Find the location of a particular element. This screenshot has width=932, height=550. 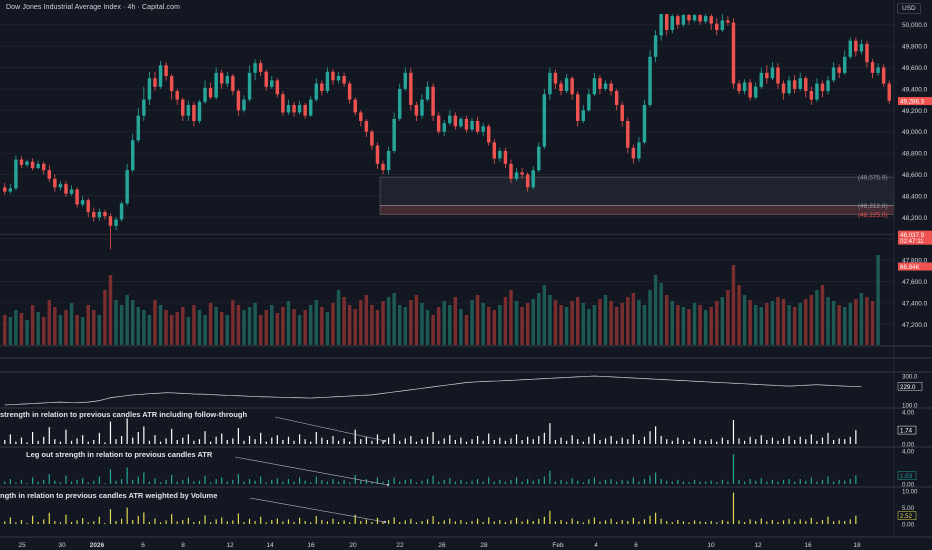

time-axis-label: 2026 is located at coordinates (97, 545).